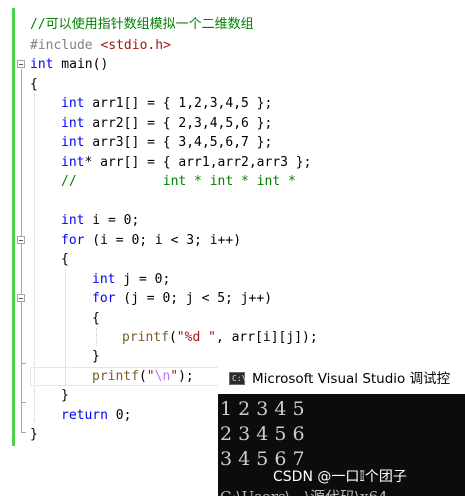 This screenshot has width=465, height=496. I want to click on code-line-18: }, so click(96, 356).